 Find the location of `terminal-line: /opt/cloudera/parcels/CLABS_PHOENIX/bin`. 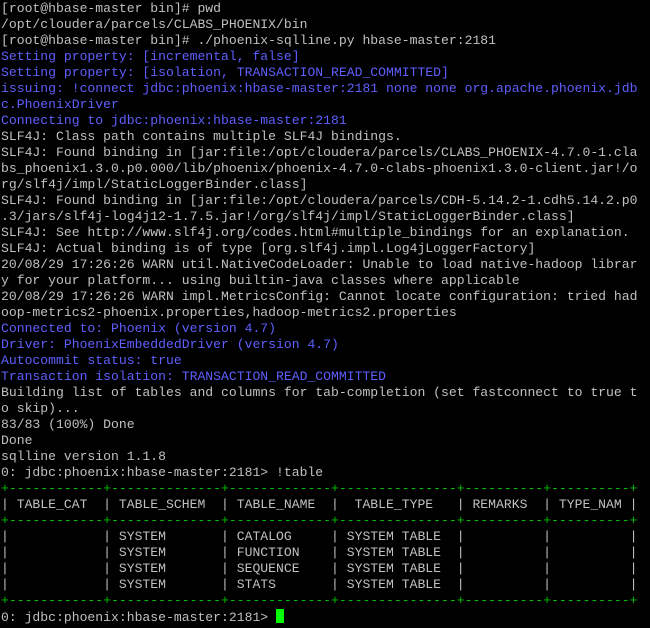

terminal-line: /opt/cloudera/parcels/CLABS_PHOENIX/bin is located at coordinates (154, 24).